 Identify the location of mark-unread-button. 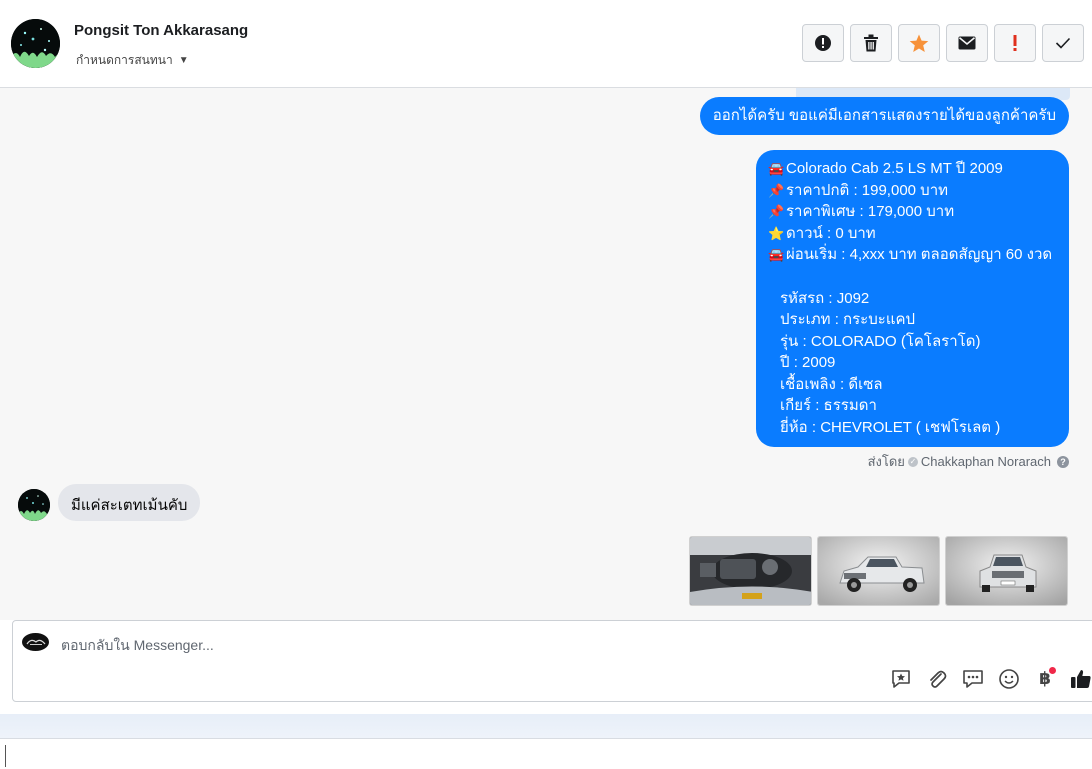
(967, 43).